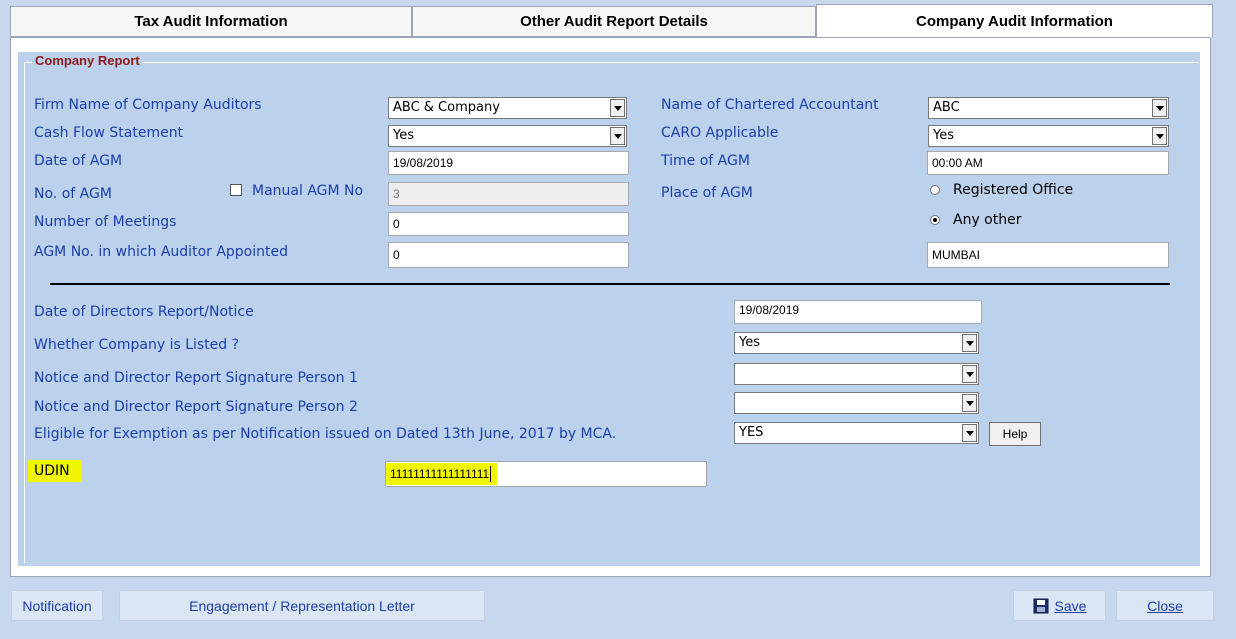  What do you see at coordinates (144, 312) in the screenshot?
I see `directors-date-label: Date of Directors Report/Notice` at bounding box center [144, 312].